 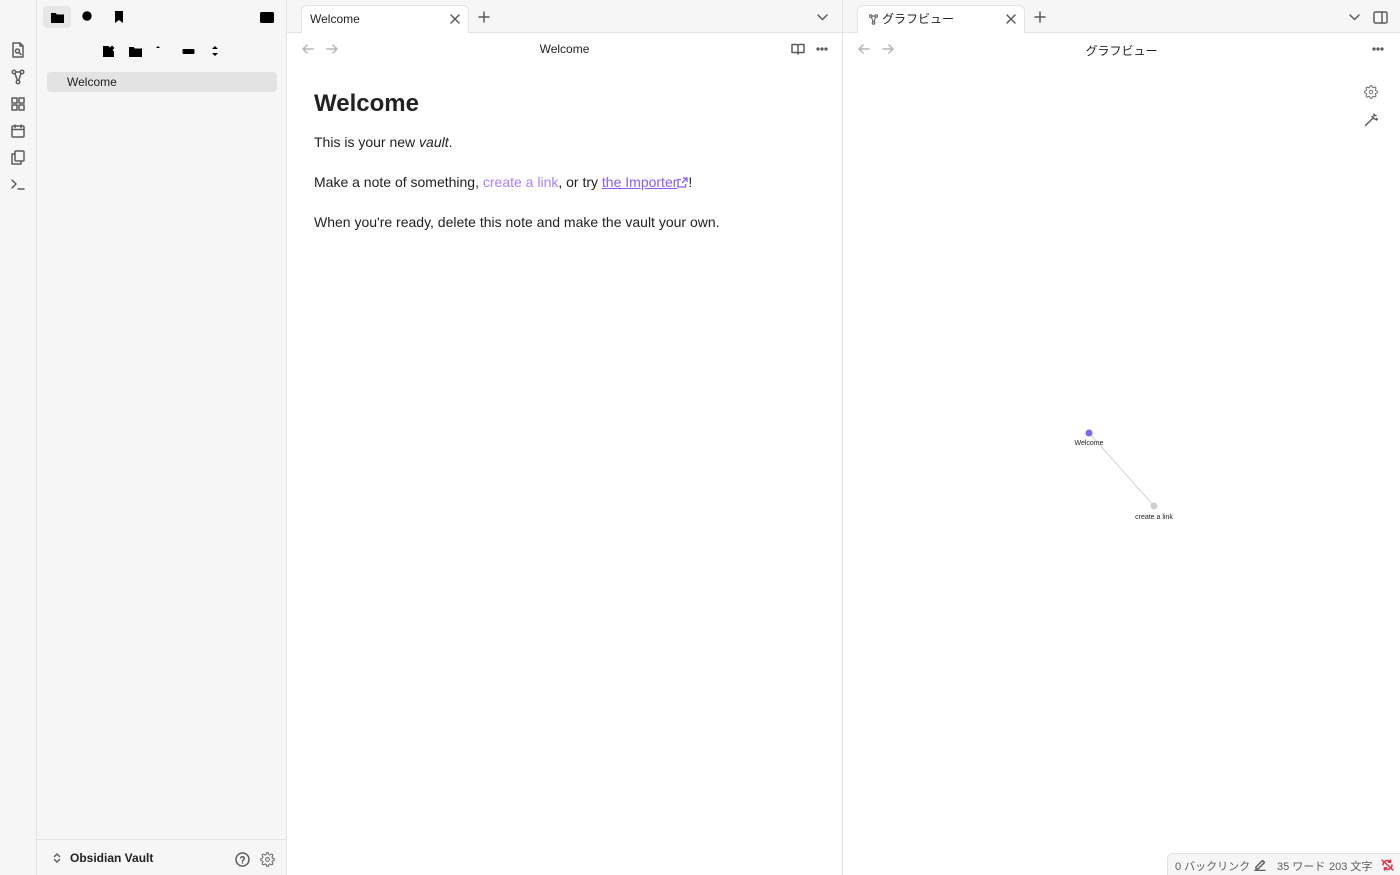 I want to click on settings-gear-icon, so click(x=267, y=859).